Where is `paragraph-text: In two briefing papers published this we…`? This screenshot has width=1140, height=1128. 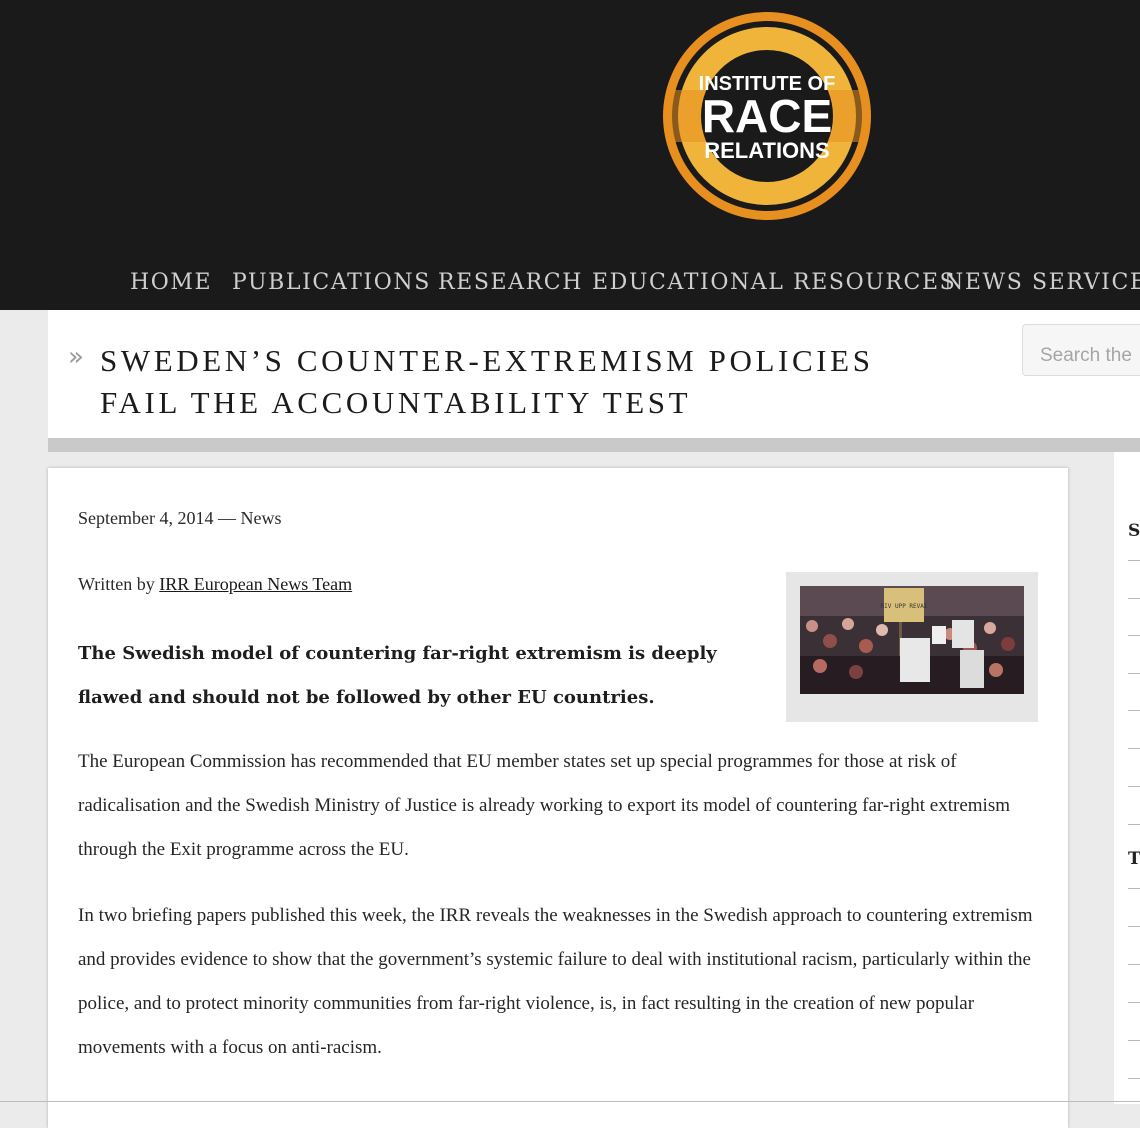
paragraph-text: In two briefing papers published this we… is located at coordinates (555, 981).